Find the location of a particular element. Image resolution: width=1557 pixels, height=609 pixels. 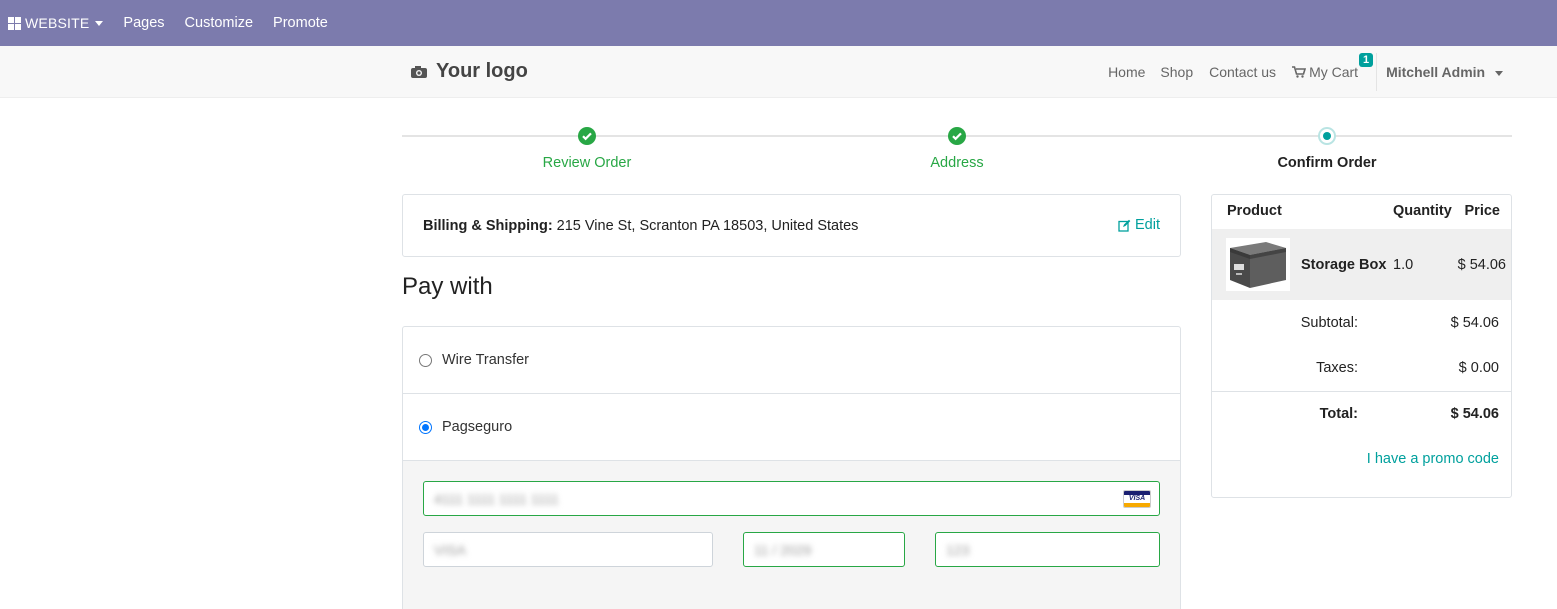

cart-label: My Cart is located at coordinates (1334, 72).